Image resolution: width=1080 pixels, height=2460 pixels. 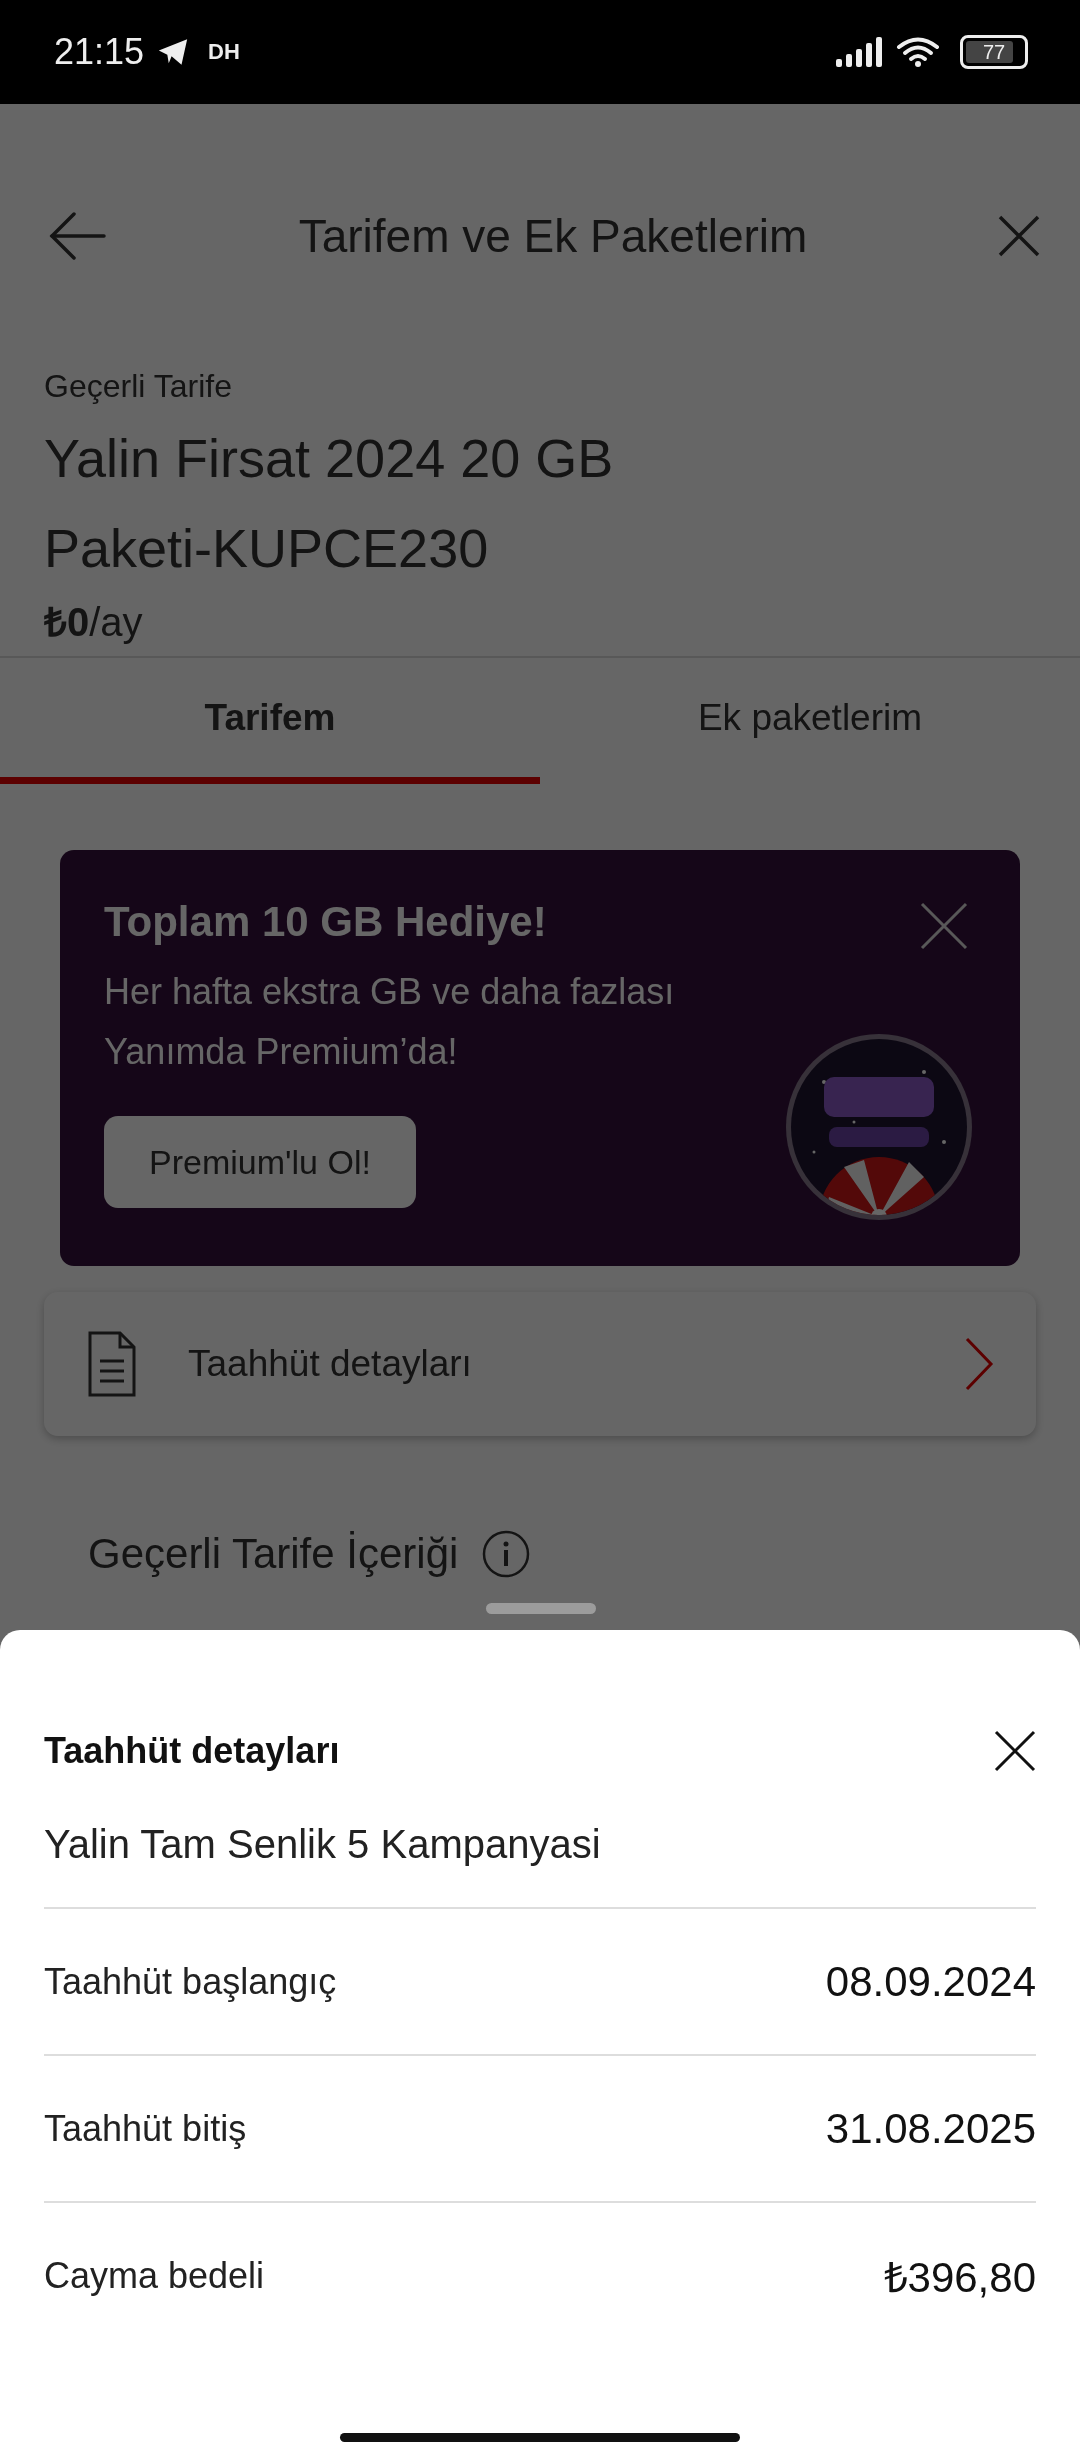 I want to click on tariff-name: Paketi-KUPCE230, so click(x=266, y=548).